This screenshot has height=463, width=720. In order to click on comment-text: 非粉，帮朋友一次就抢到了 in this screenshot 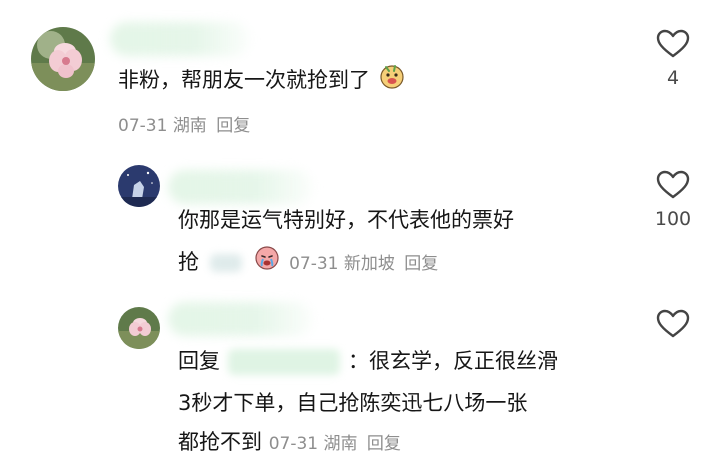, I will do `click(262, 81)`.